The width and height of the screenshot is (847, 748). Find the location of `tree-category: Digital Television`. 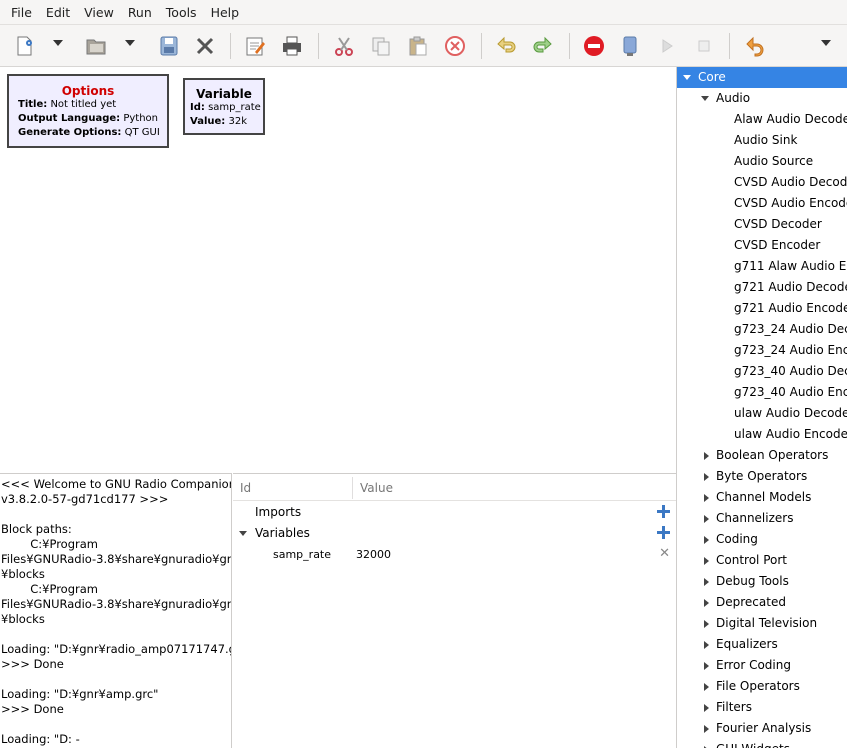

tree-category: Digital Television is located at coordinates (762, 623).